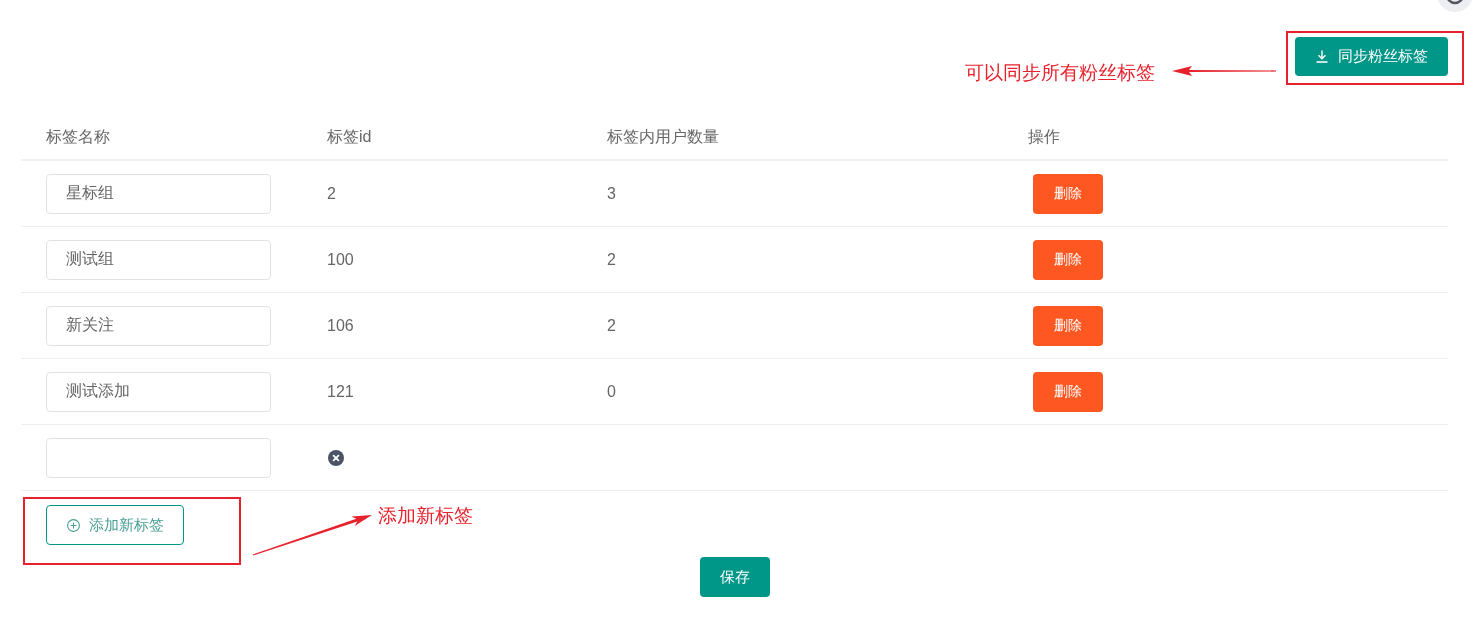 Image resolution: width=1480 pixels, height=622 pixels. Describe the element at coordinates (158, 391) in the screenshot. I see `input-field: 测试添加` at that location.